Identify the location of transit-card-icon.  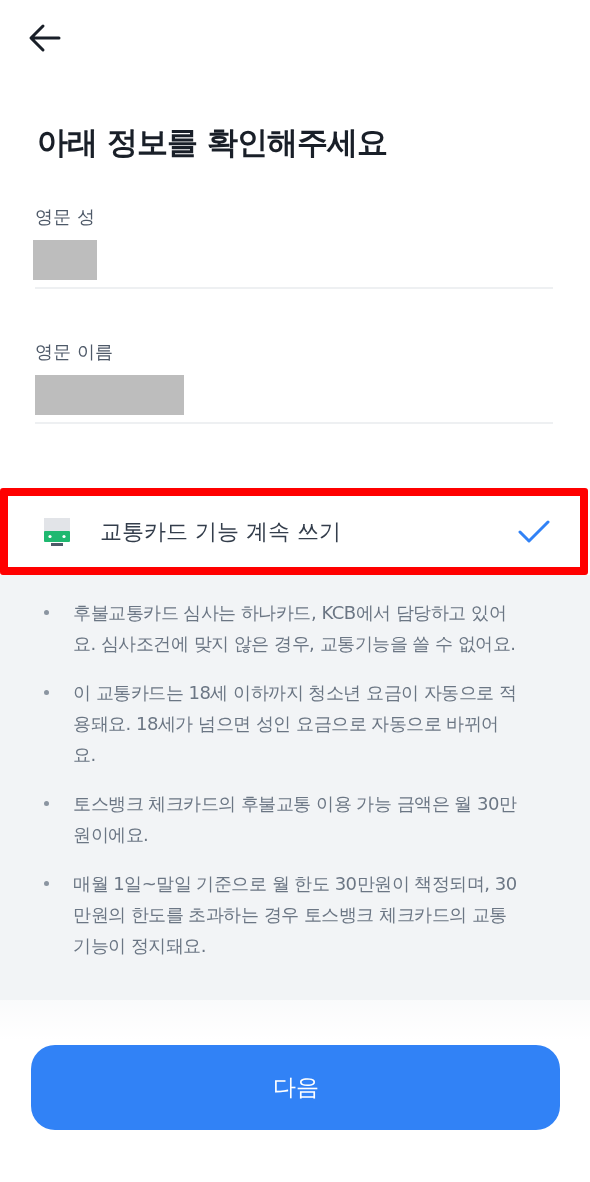
(57, 531).